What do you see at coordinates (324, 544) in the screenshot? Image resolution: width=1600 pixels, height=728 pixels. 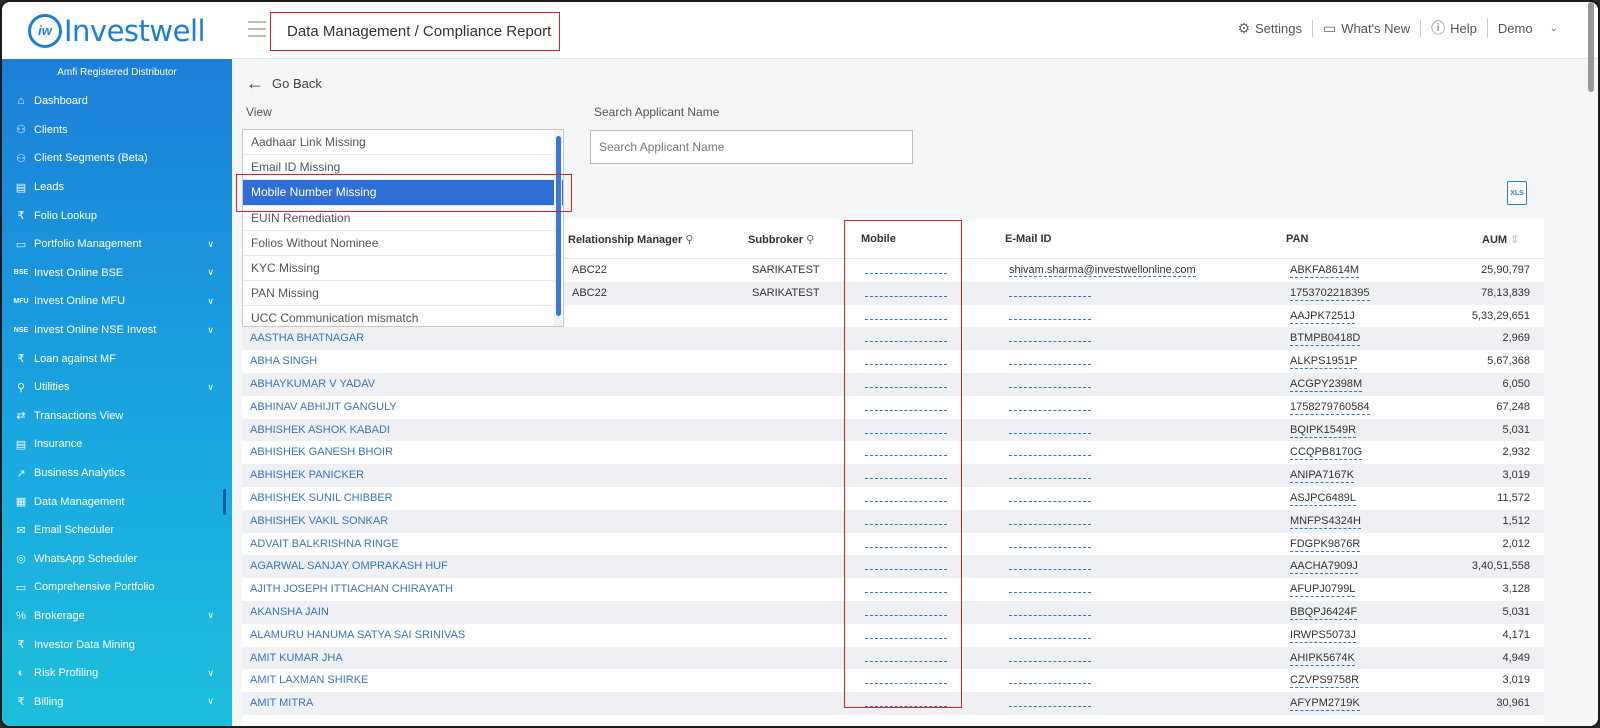 I see `applicant-name-link: ADVAIT BALKRISHNA RINGE` at bounding box center [324, 544].